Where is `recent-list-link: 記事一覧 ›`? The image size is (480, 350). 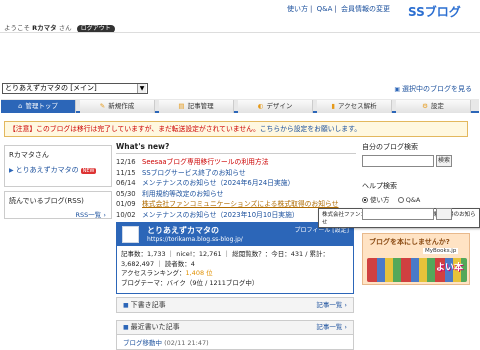 recent-list-link: 記事一覧 › is located at coordinates (331, 327).